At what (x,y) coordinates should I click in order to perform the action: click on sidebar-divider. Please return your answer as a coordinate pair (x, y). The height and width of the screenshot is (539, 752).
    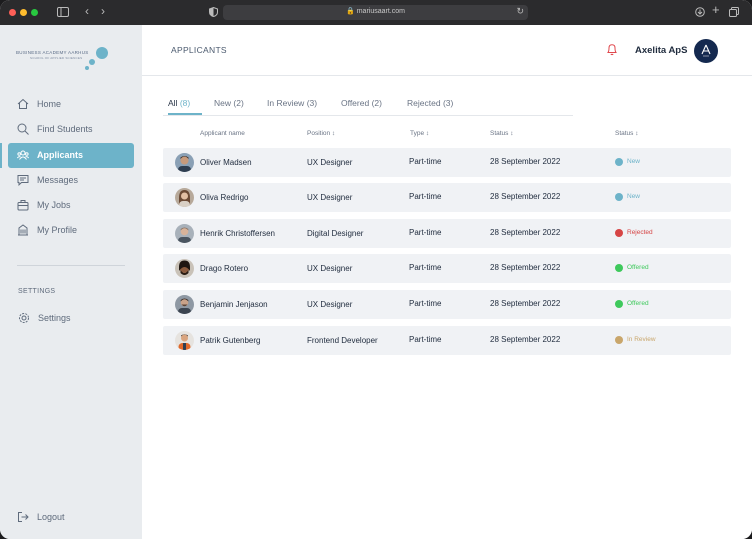
    Looking at the image, I should click on (71, 265).